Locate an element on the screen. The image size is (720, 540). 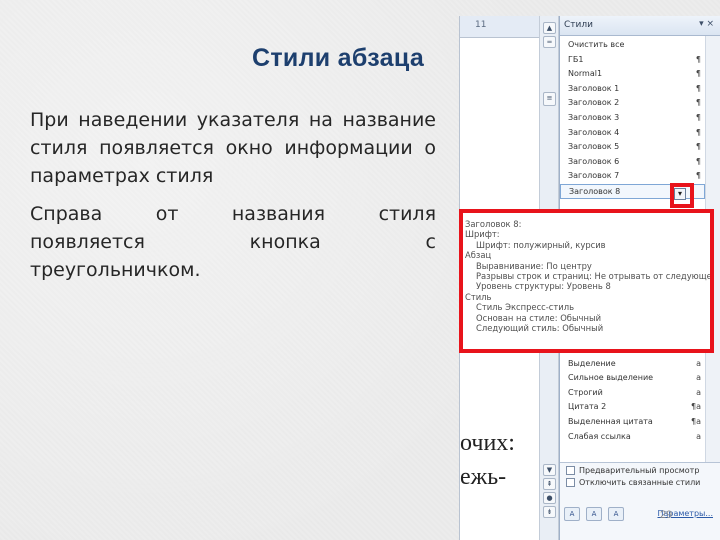
slide-title: Стили абзаца is located at coordinates (338, 58).